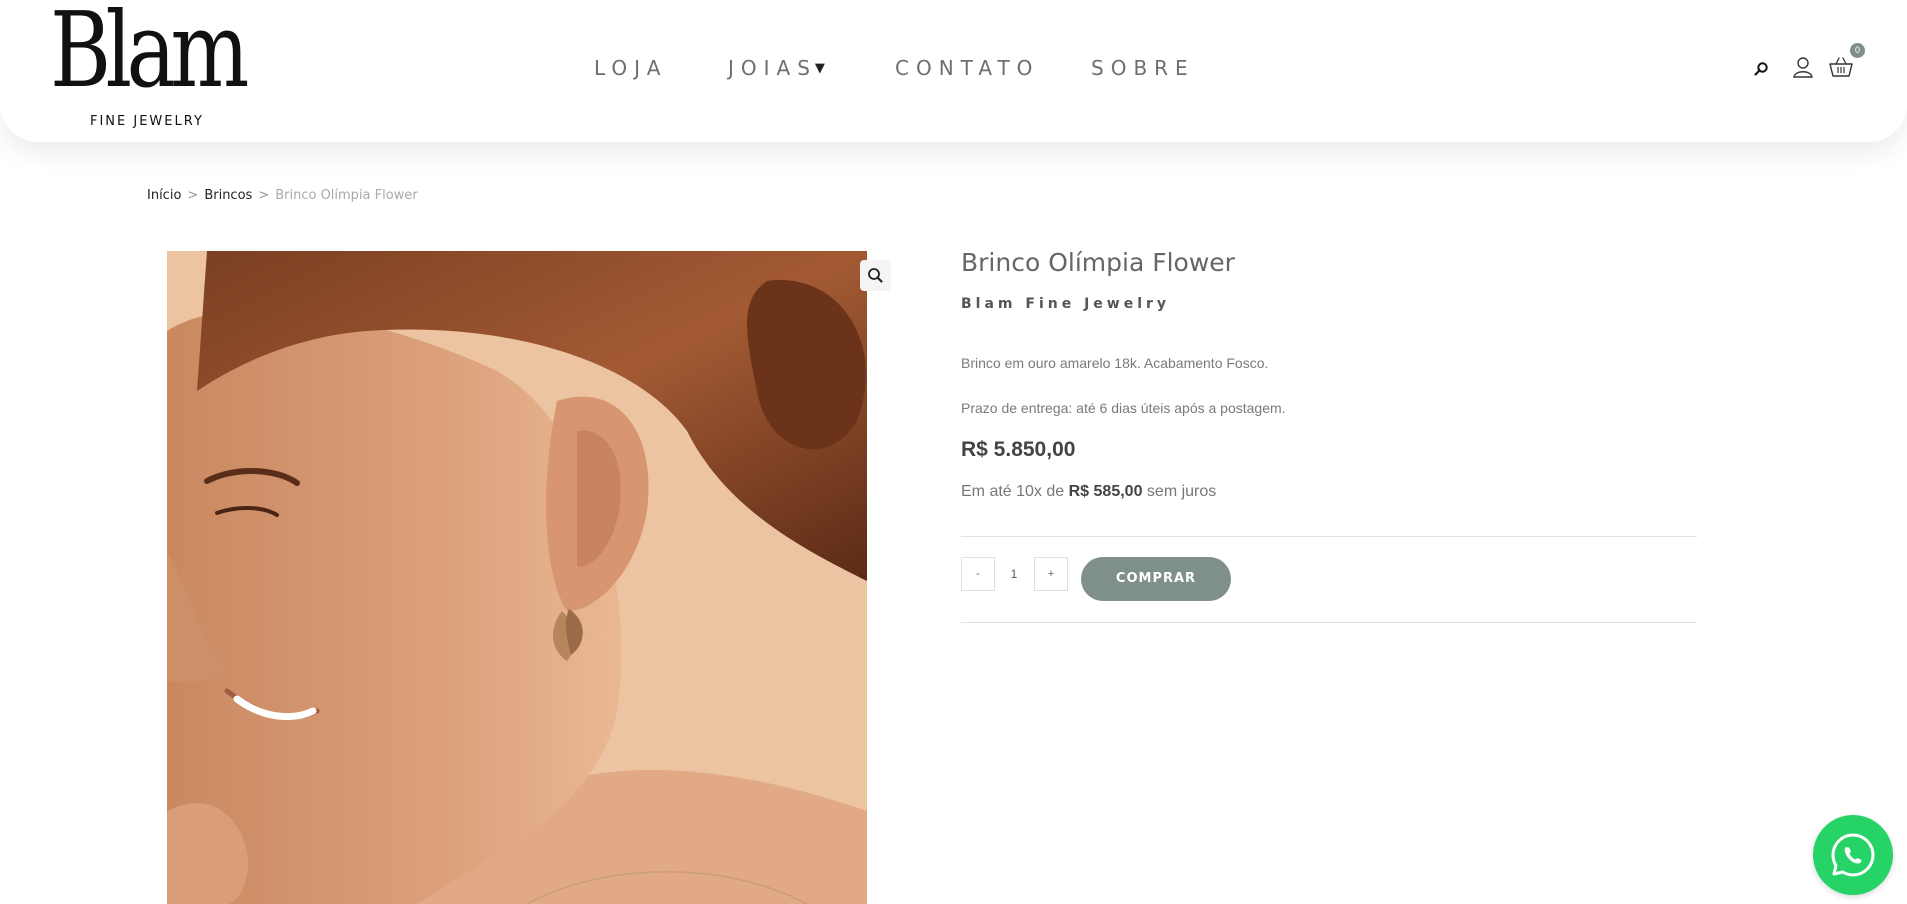 The image size is (1907, 904). What do you see at coordinates (346, 195) in the screenshot?
I see `breadcrumb-current: Brinco Olímpia Flower` at bounding box center [346, 195].